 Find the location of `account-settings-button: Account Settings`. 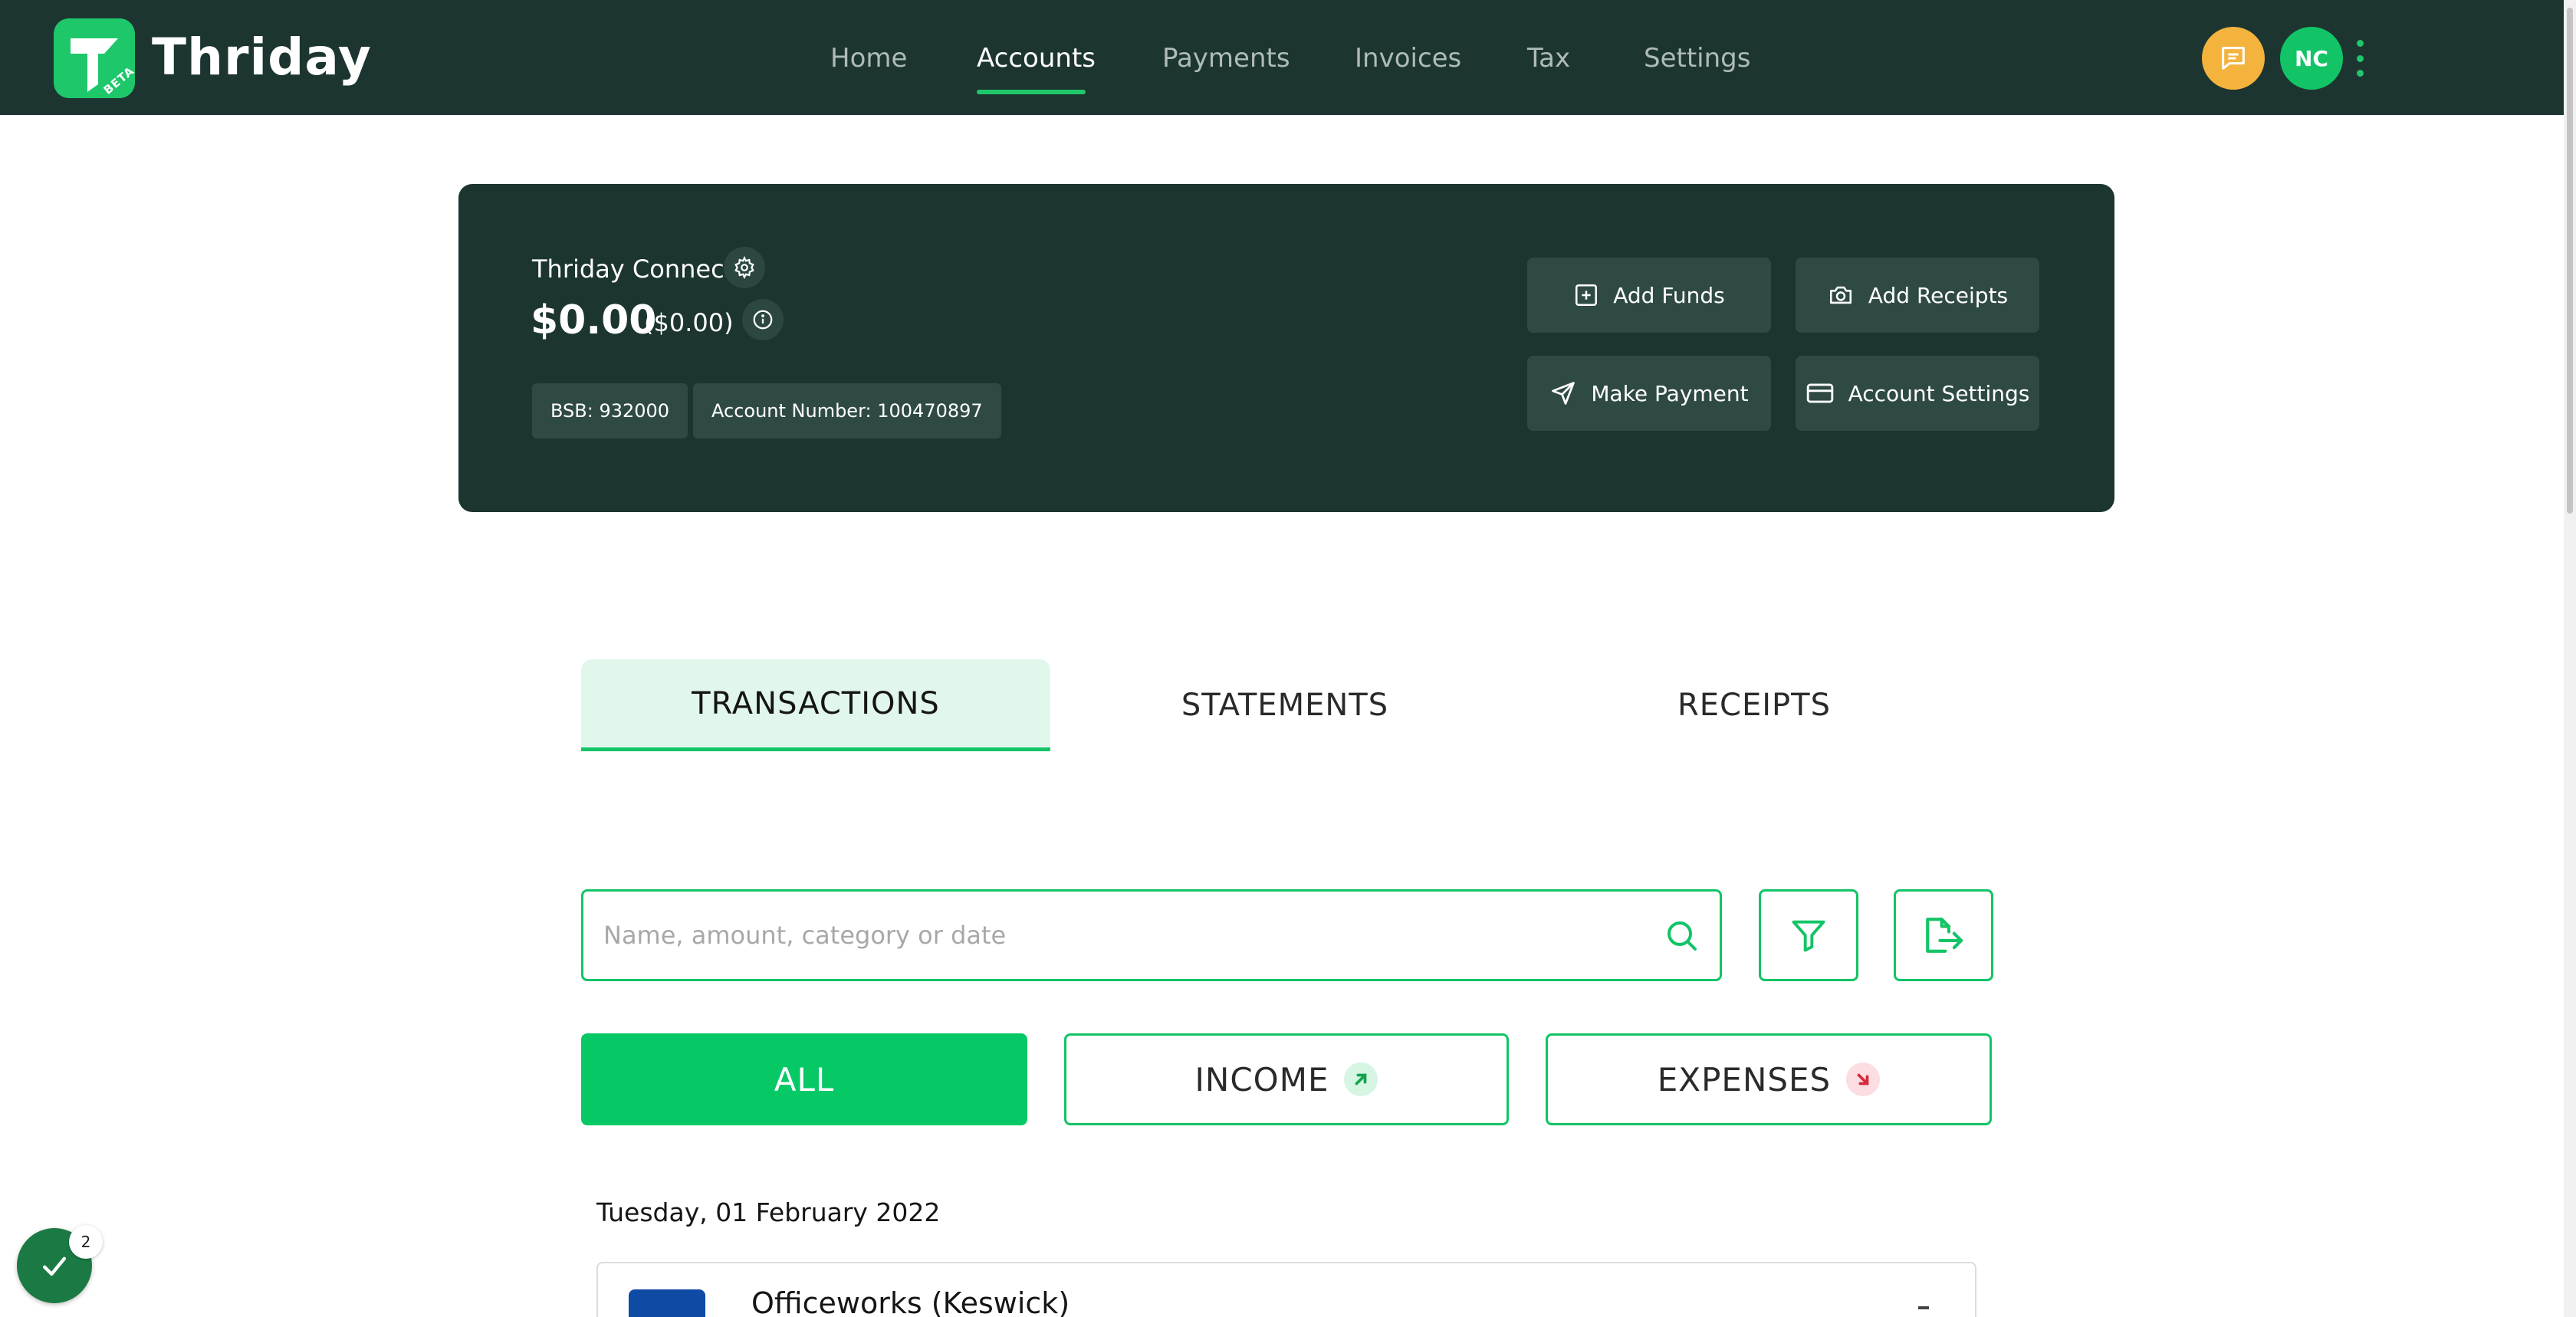

account-settings-button: Account Settings is located at coordinates (1917, 394).